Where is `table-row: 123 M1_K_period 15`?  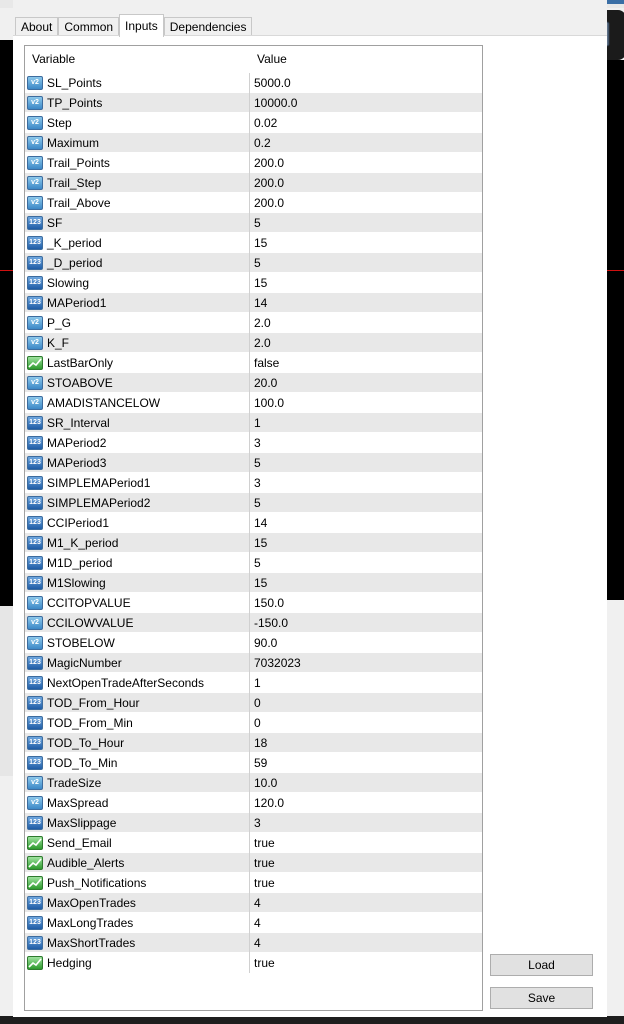
table-row: 123 M1_K_period 15 is located at coordinates (253, 542).